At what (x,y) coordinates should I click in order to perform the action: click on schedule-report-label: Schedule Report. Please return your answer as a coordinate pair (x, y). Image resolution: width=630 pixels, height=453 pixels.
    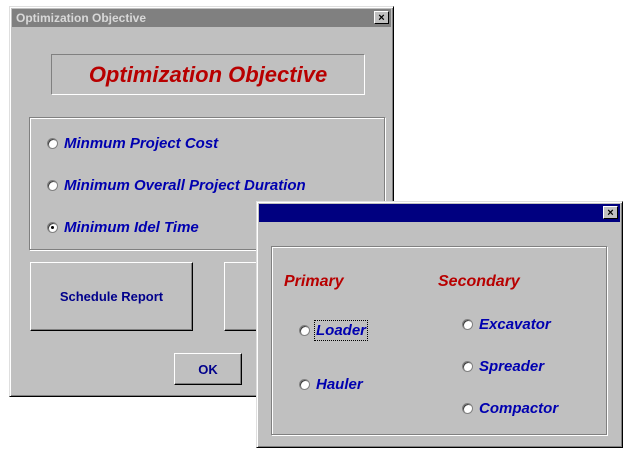
    Looking at the image, I should click on (111, 296).